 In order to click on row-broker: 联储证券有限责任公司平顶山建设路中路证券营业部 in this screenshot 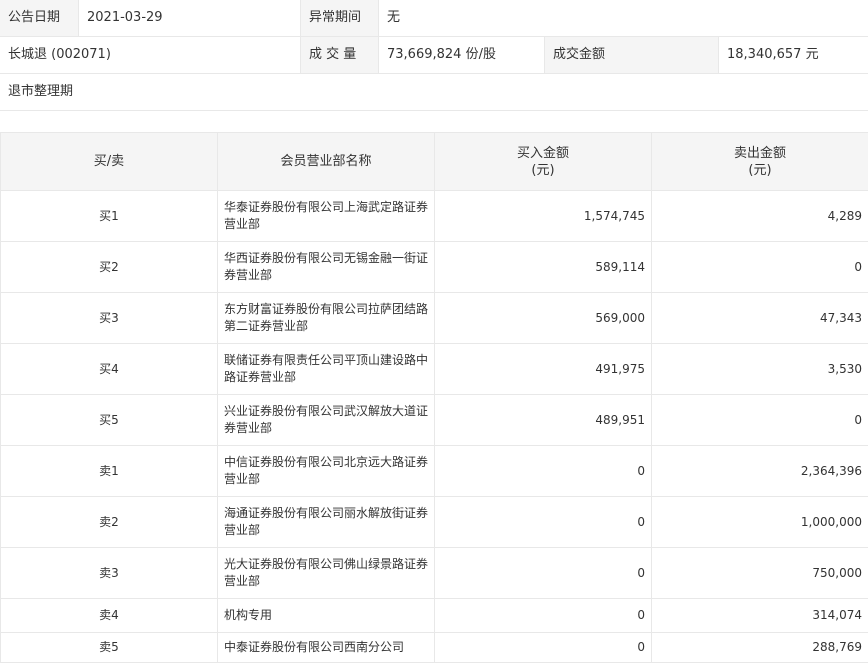, I will do `click(326, 369)`.